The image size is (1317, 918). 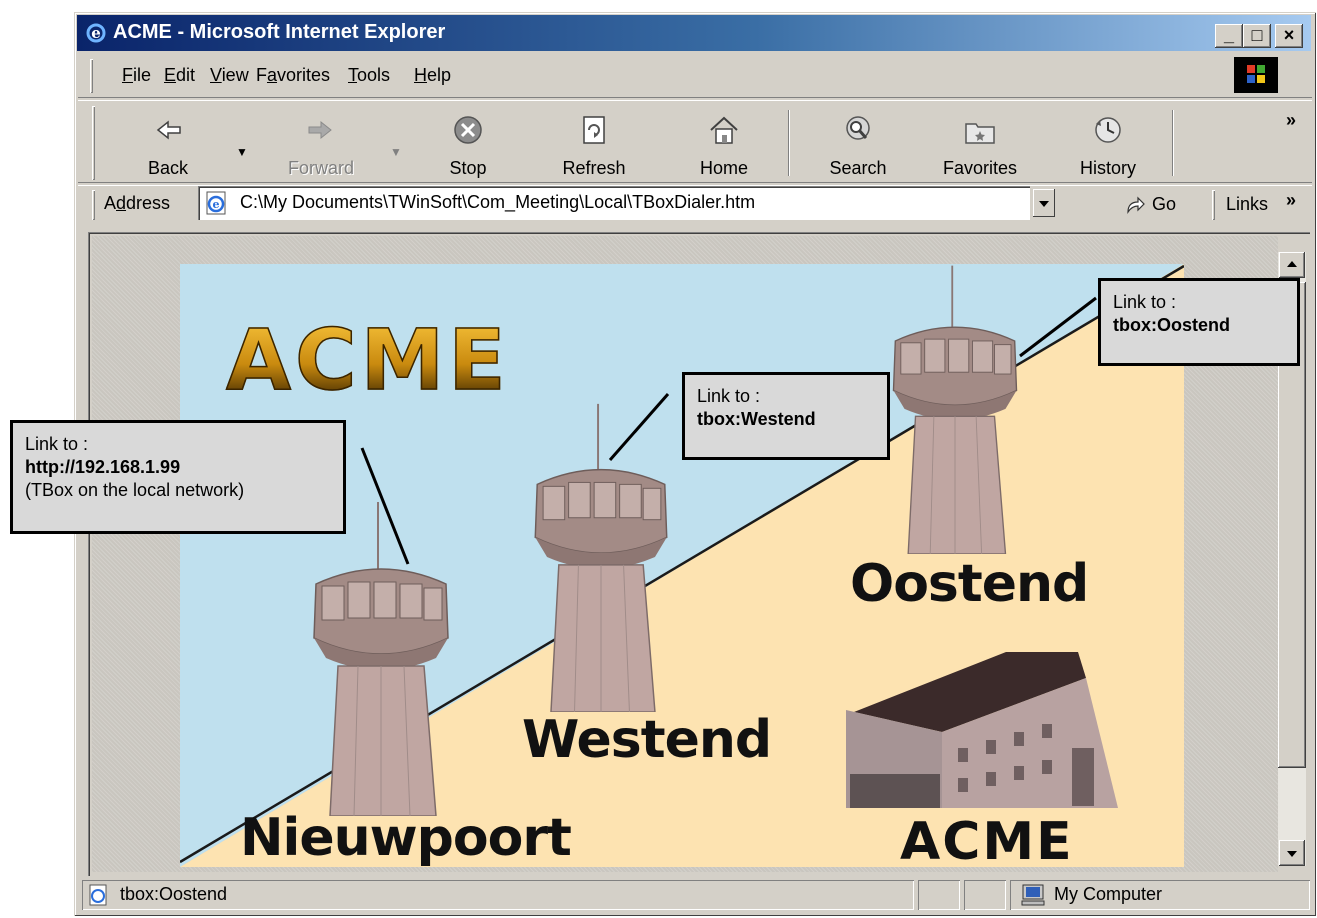 I want to click on status-bar: tbox:Oostend My Computer, so click(x=696, y=895).